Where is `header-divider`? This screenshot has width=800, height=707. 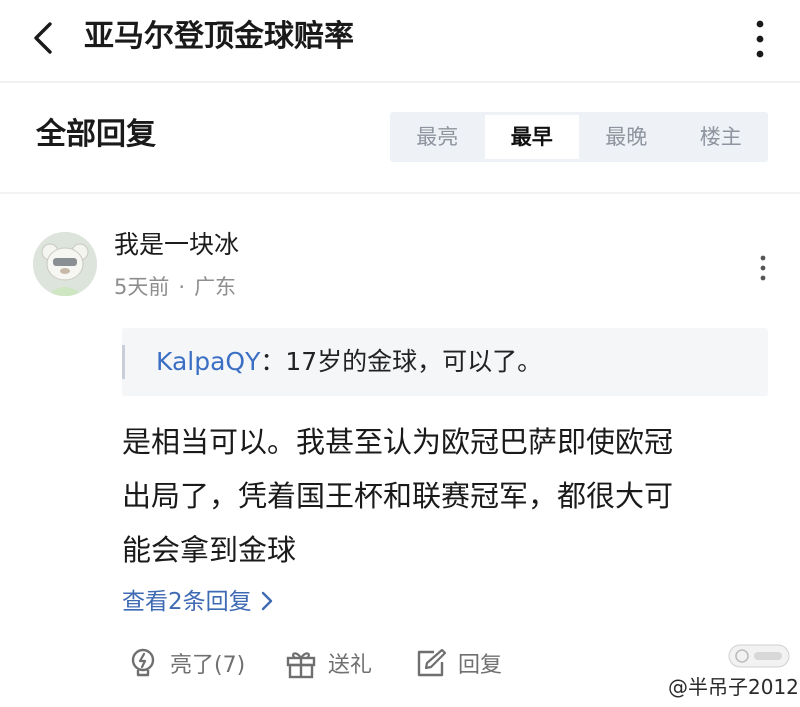 header-divider is located at coordinates (400, 82).